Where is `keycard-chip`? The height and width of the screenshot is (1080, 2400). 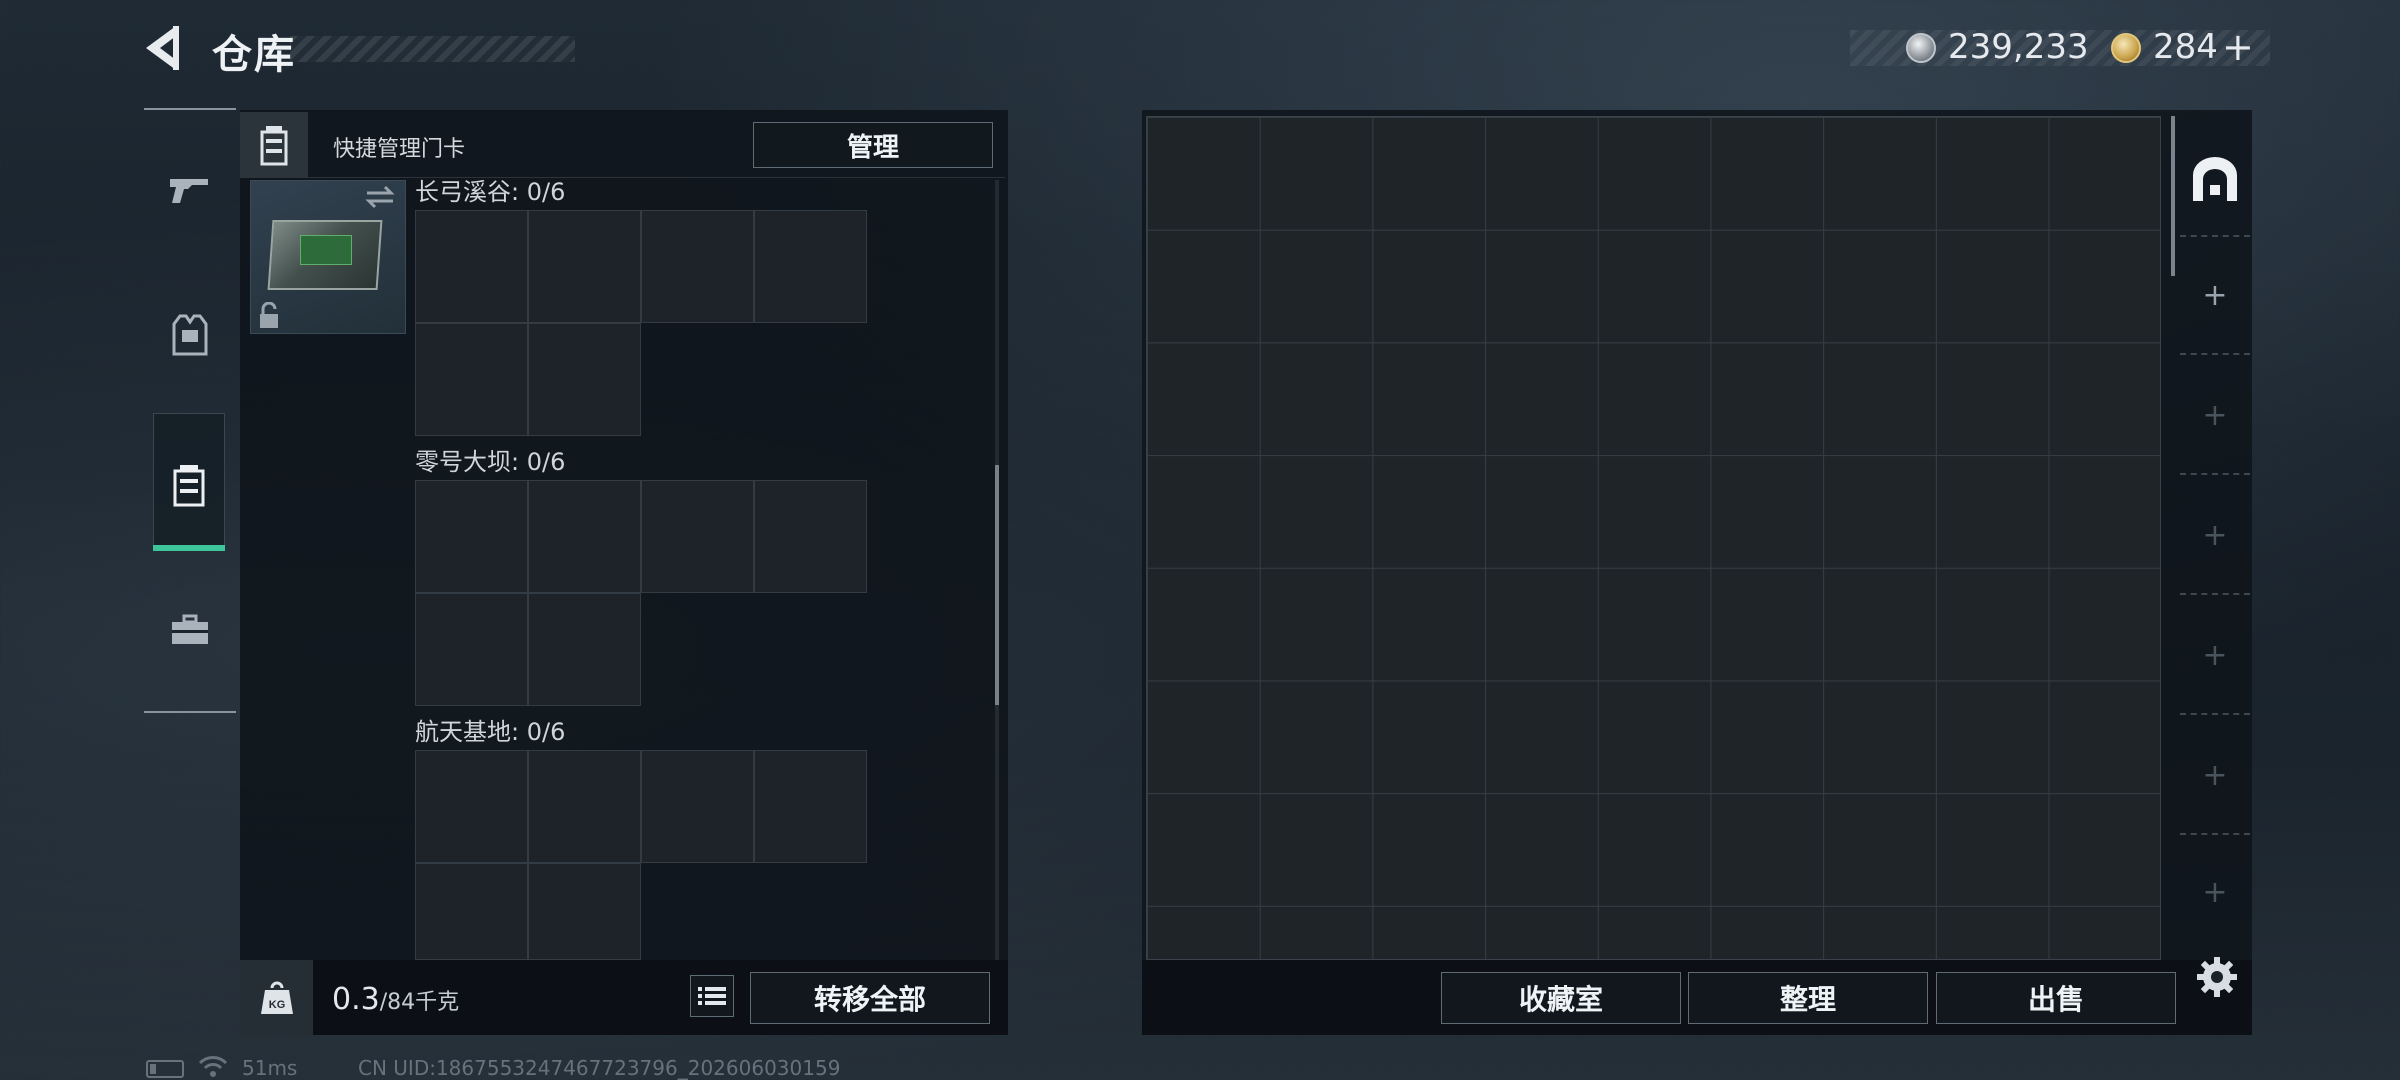 keycard-chip is located at coordinates (326, 250).